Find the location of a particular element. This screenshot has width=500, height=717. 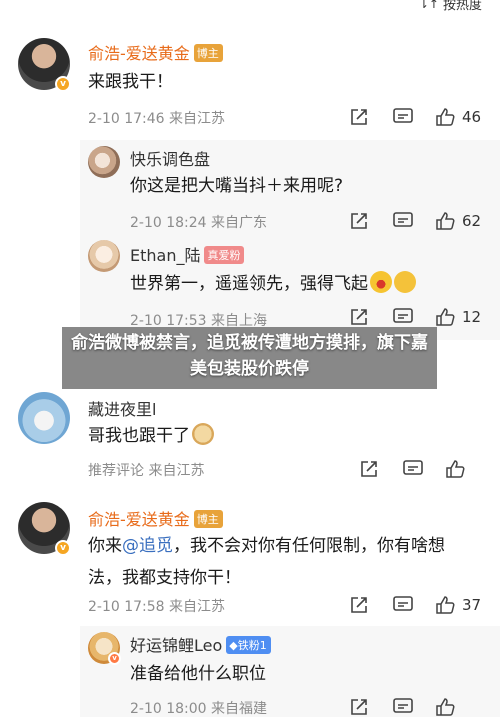

comment-text: 你来@追觅，我不会对你有任何限制，你有啥想法，我都支持你干！ is located at coordinates (266, 562).